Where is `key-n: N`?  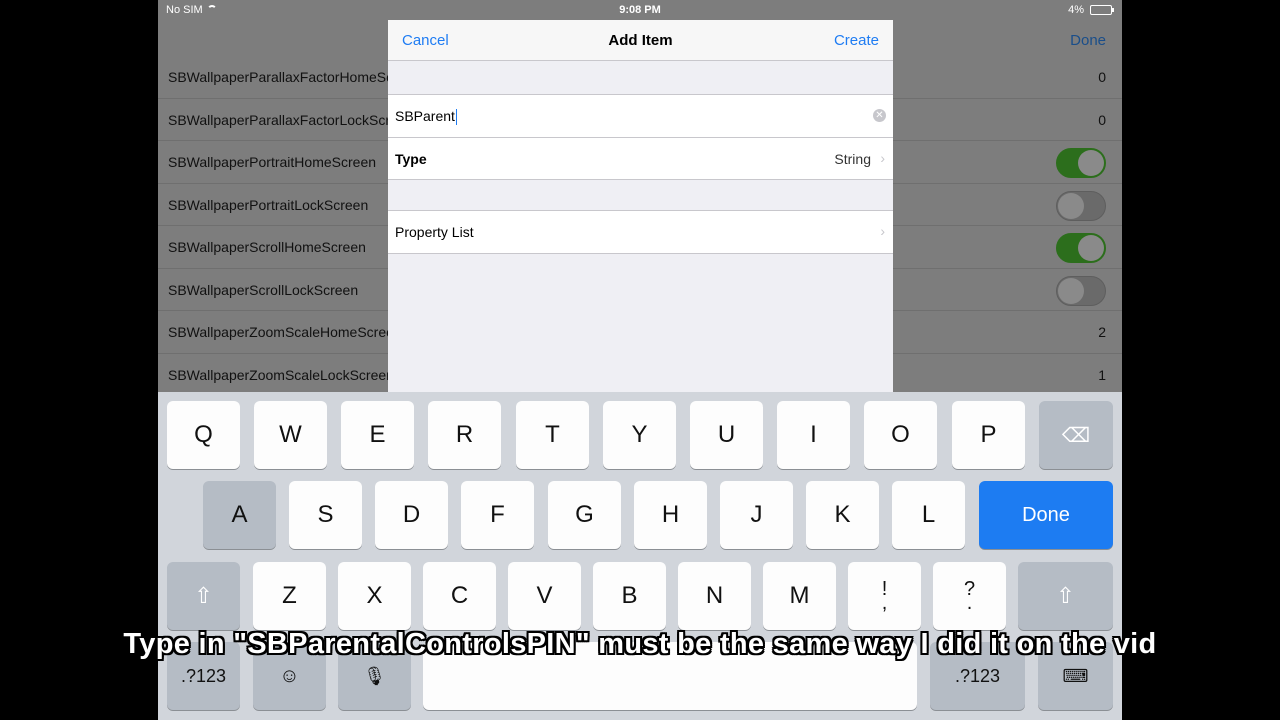 key-n: N is located at coordinates (714, 596).